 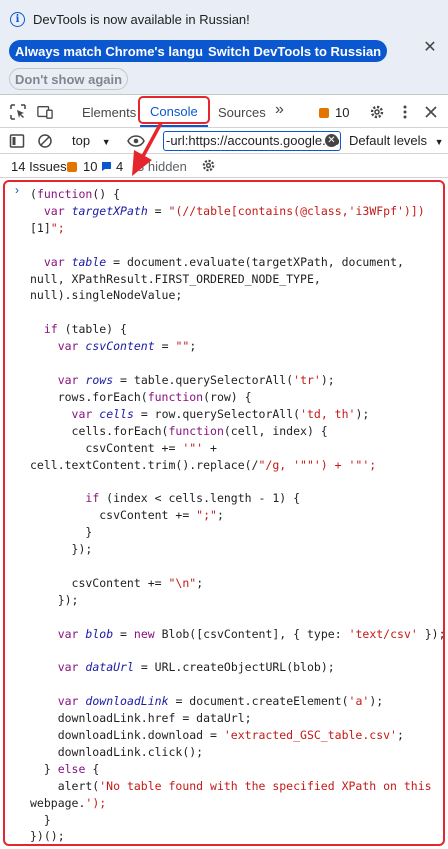 What do you see at coordinates (81, 140) in the screenshot?
I see `context-selector-label: top` at bounding box center [81, 140].